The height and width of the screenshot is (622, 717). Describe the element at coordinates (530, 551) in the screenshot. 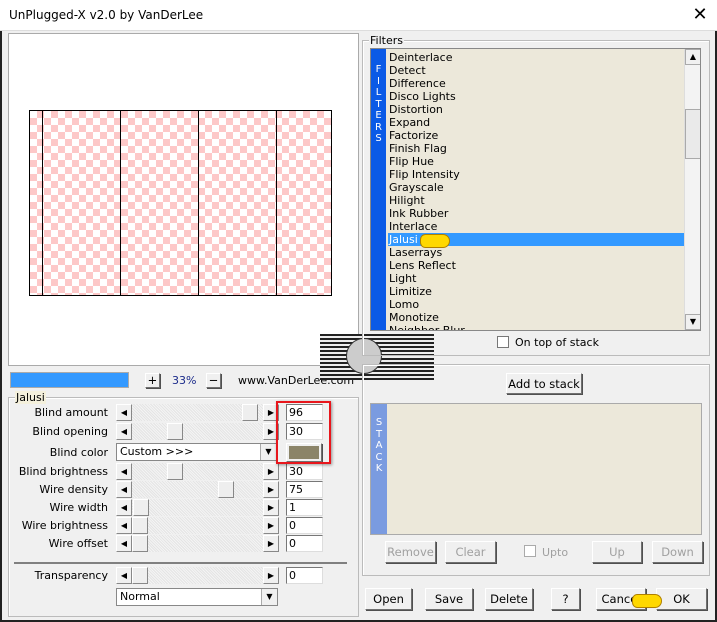

I see `upto-checkbox` at that location.